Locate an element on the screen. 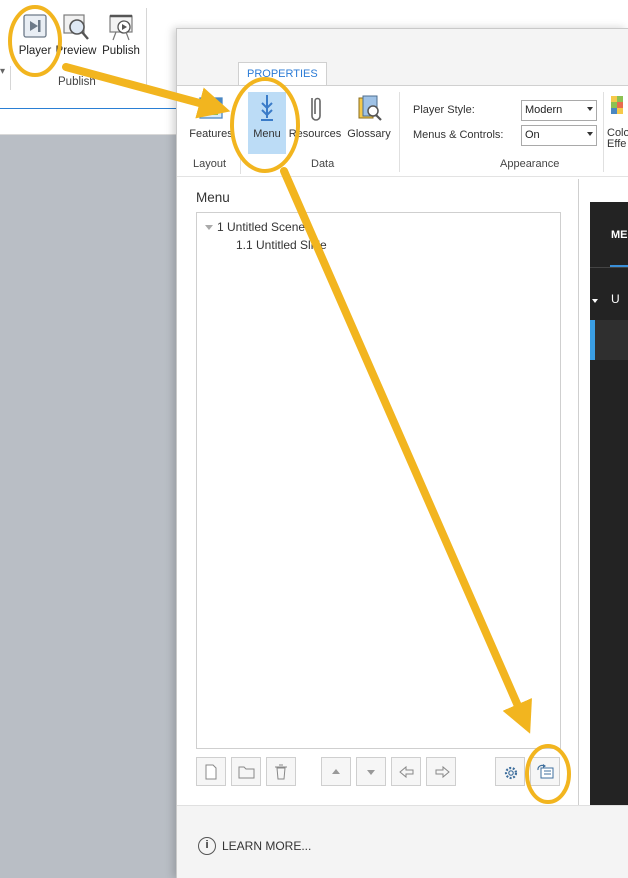 Image resolution: width=628 pixels, height=878 pixels. preview-divider is located at coordinates (609, 267).